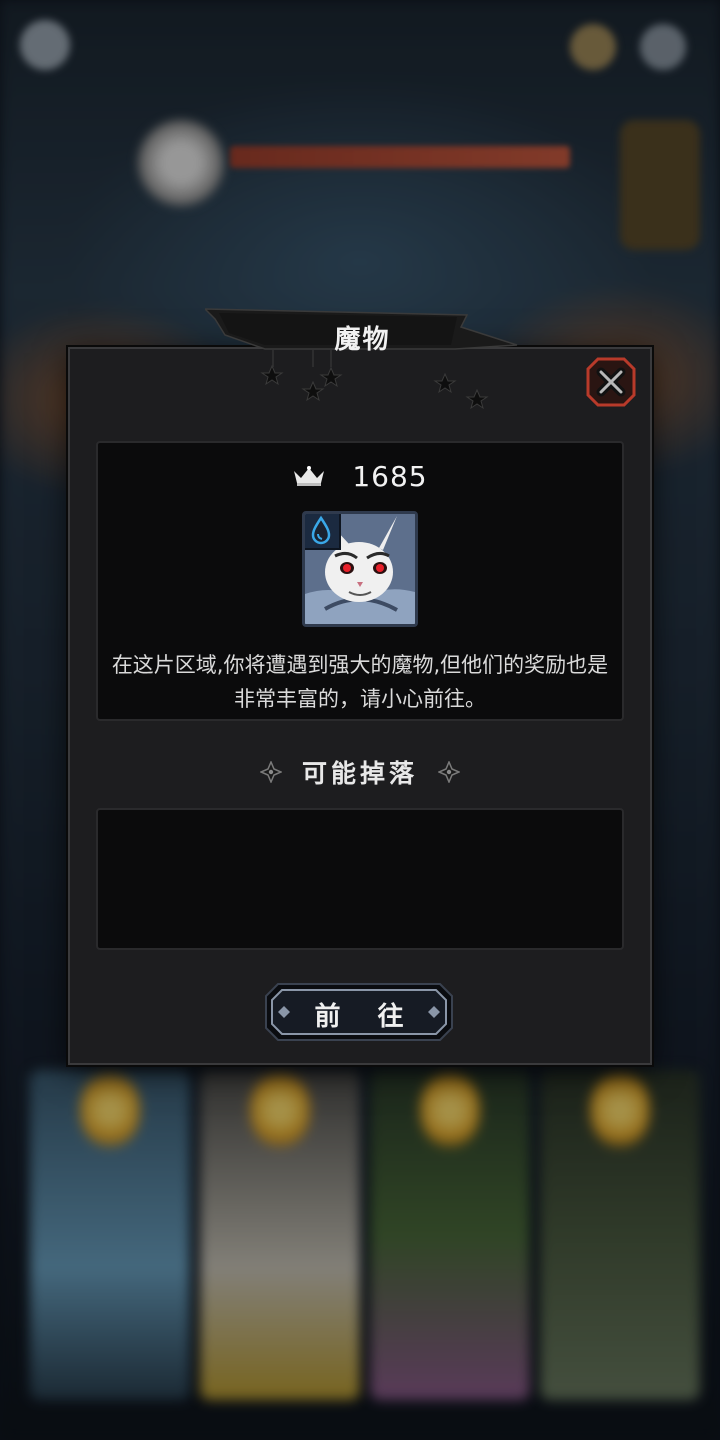  I want to click on hanging-stars-decor, so click(374, 387).